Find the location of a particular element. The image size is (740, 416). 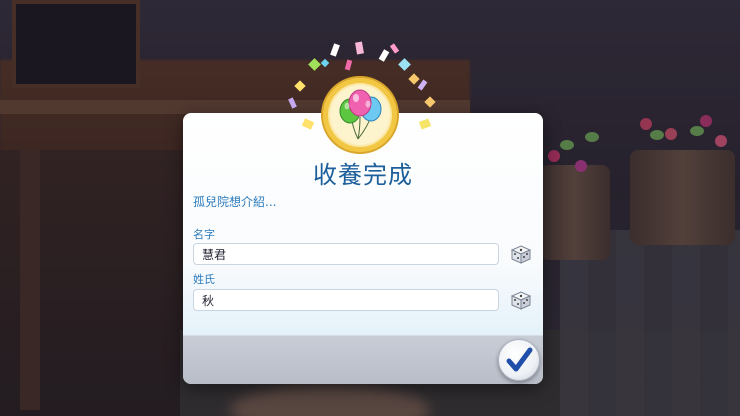

checkmark-icon is located at coordinates (519, 359).